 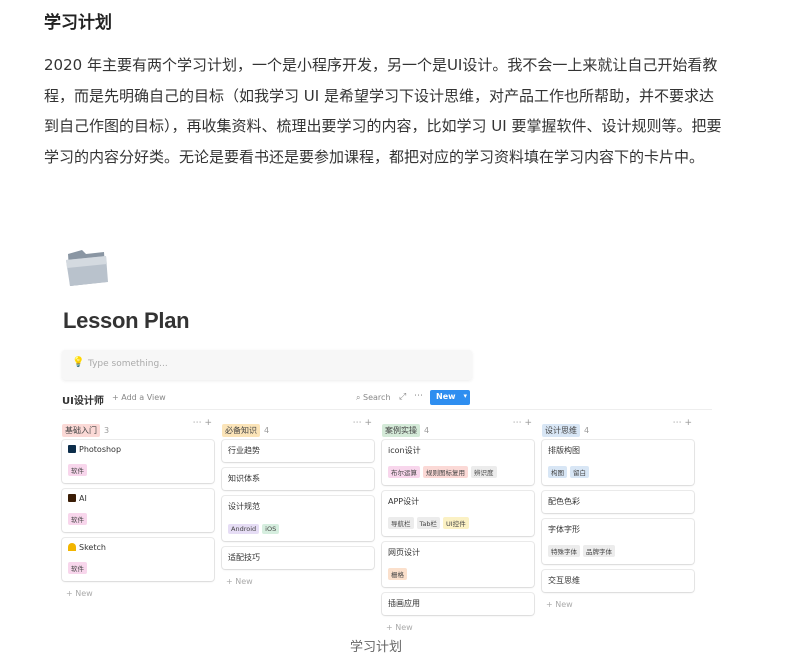 What do you see at coordinates (618, 529) in the screenshot?
I see `card-title: 字体字形` at bounding box center [618, 529].